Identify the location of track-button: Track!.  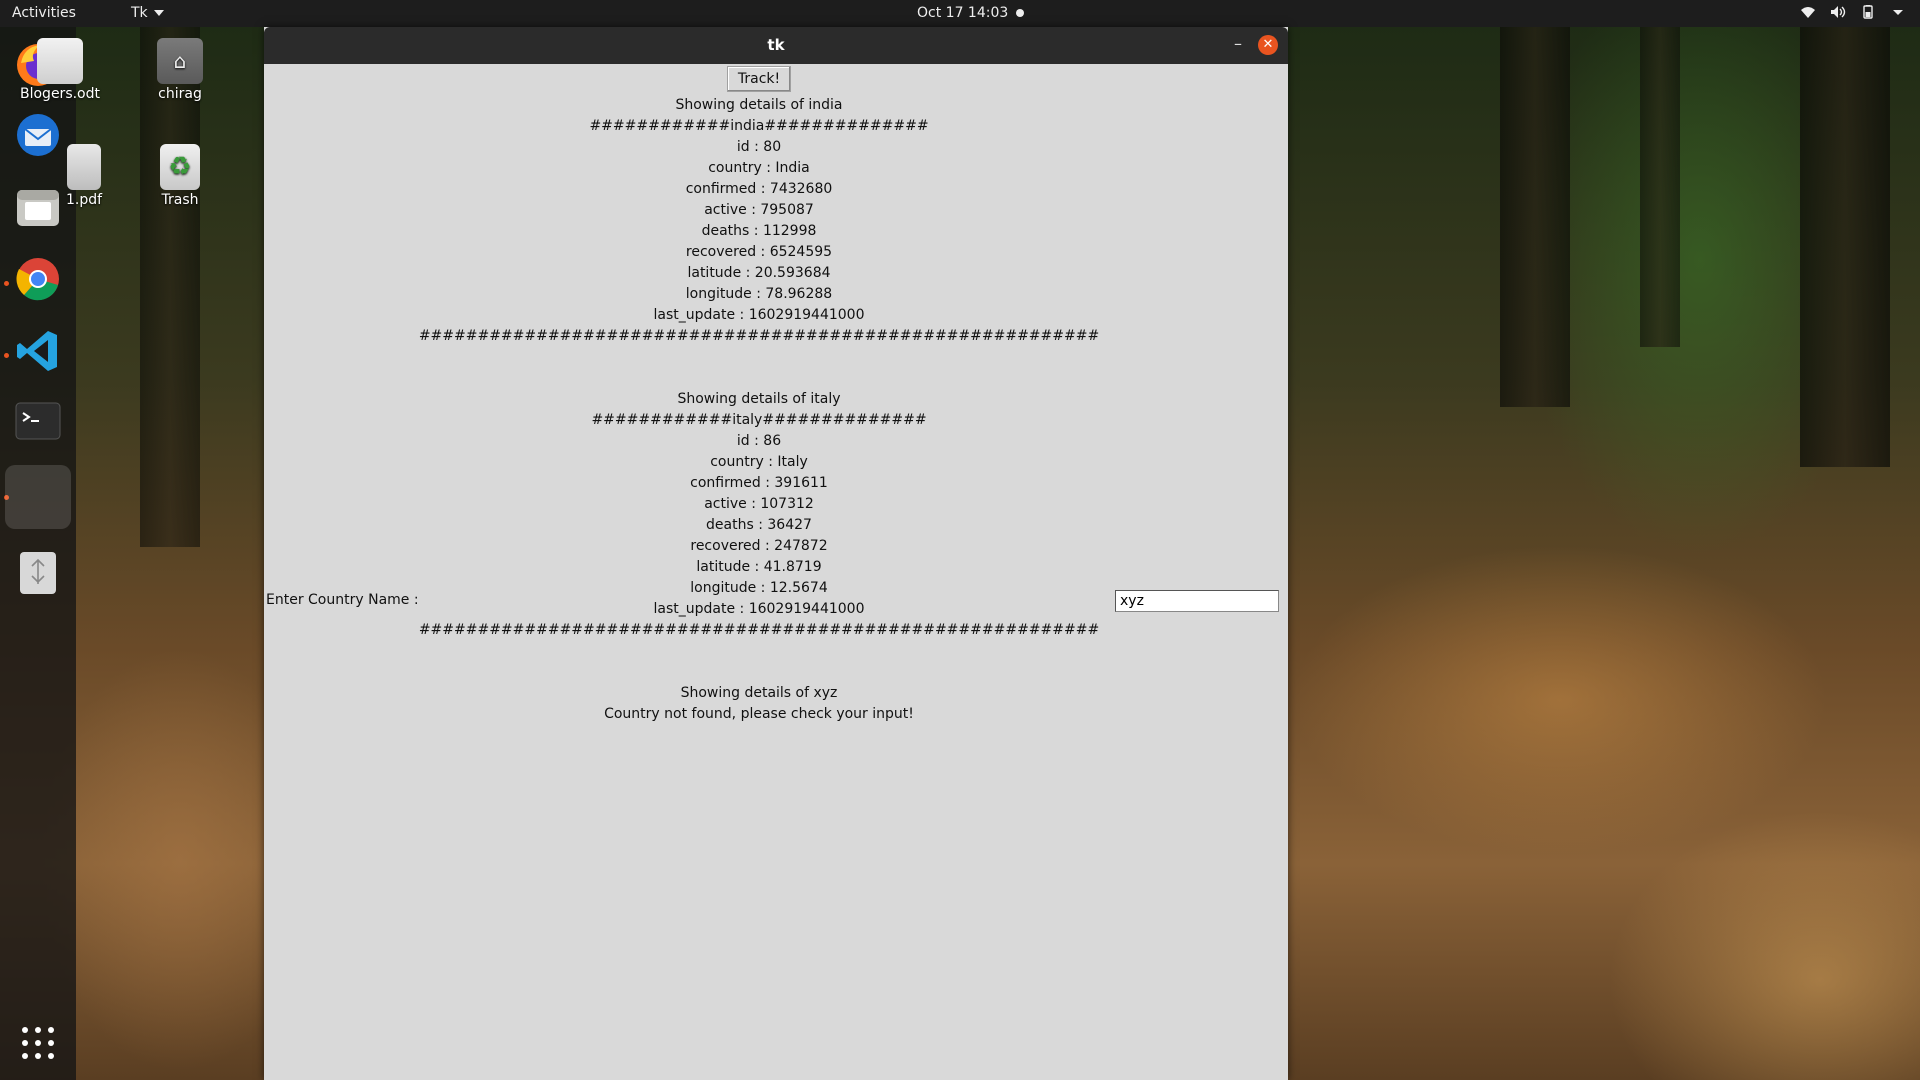
(759, 79).